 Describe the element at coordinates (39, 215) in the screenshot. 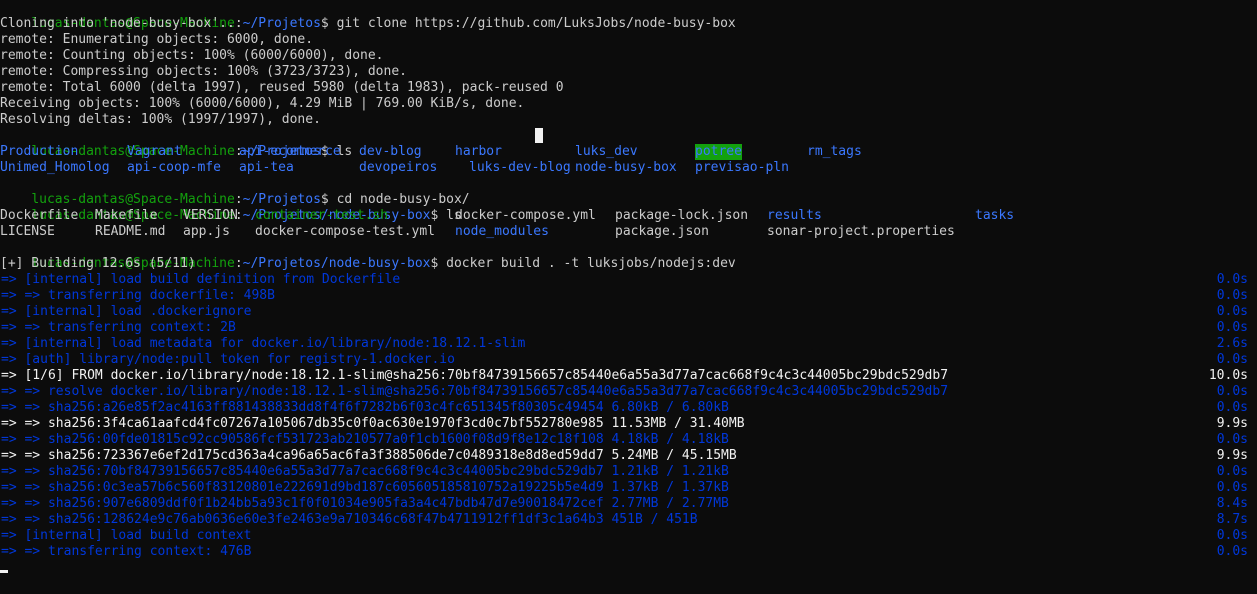

I see `ls-entry-file: Dockerfile` at that location.